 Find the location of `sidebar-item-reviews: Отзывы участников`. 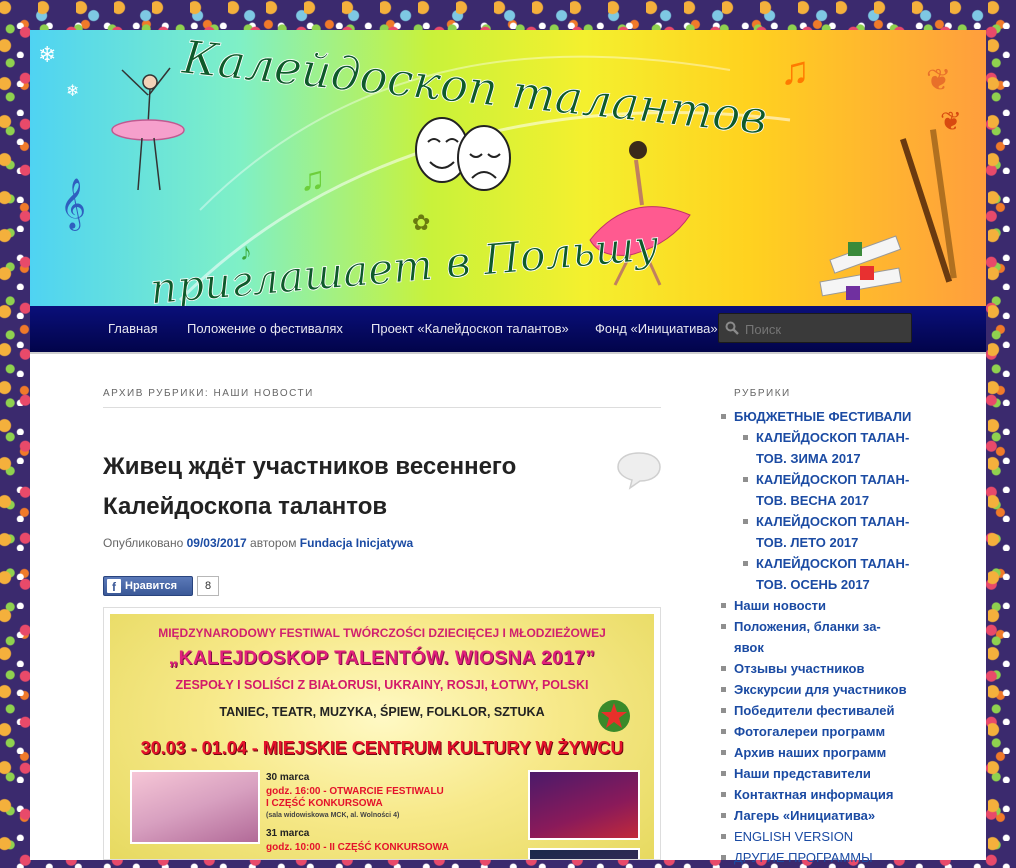

sidebar-item-reviews: Отзывы участников is located at coordinates (820, 668).